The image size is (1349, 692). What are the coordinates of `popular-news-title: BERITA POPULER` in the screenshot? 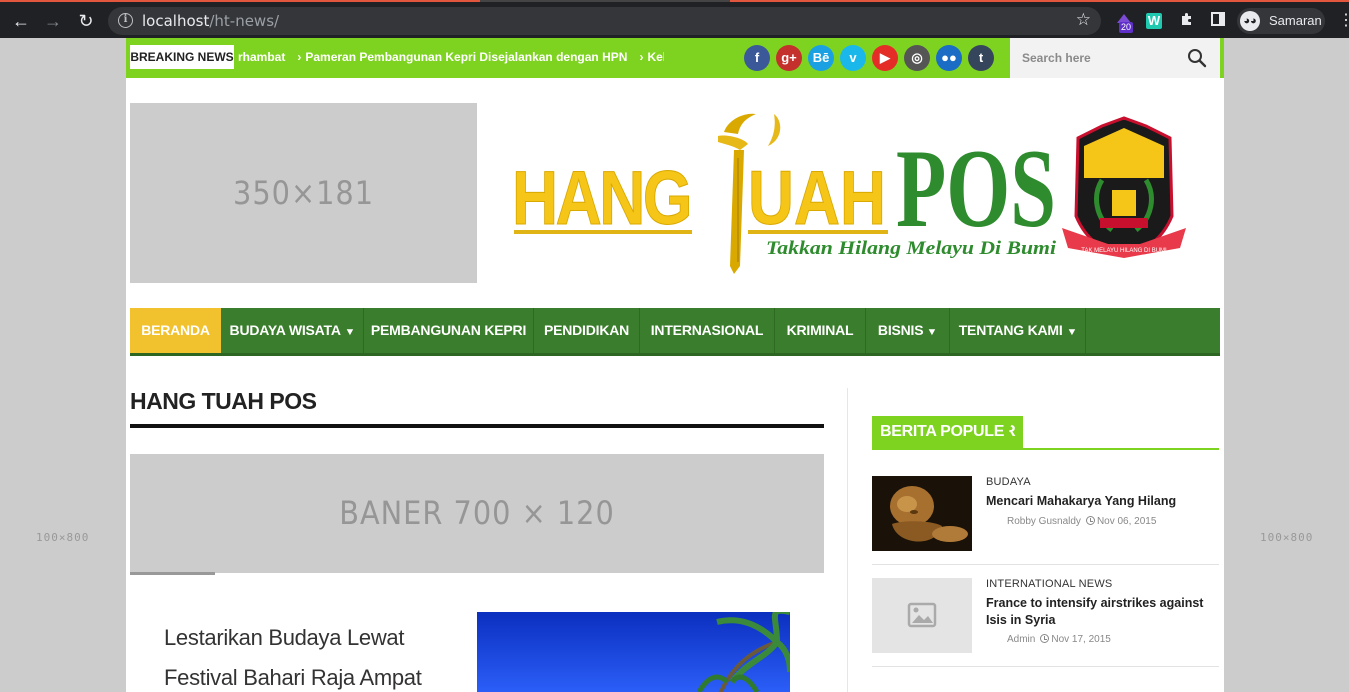 It's located at (948, 432).